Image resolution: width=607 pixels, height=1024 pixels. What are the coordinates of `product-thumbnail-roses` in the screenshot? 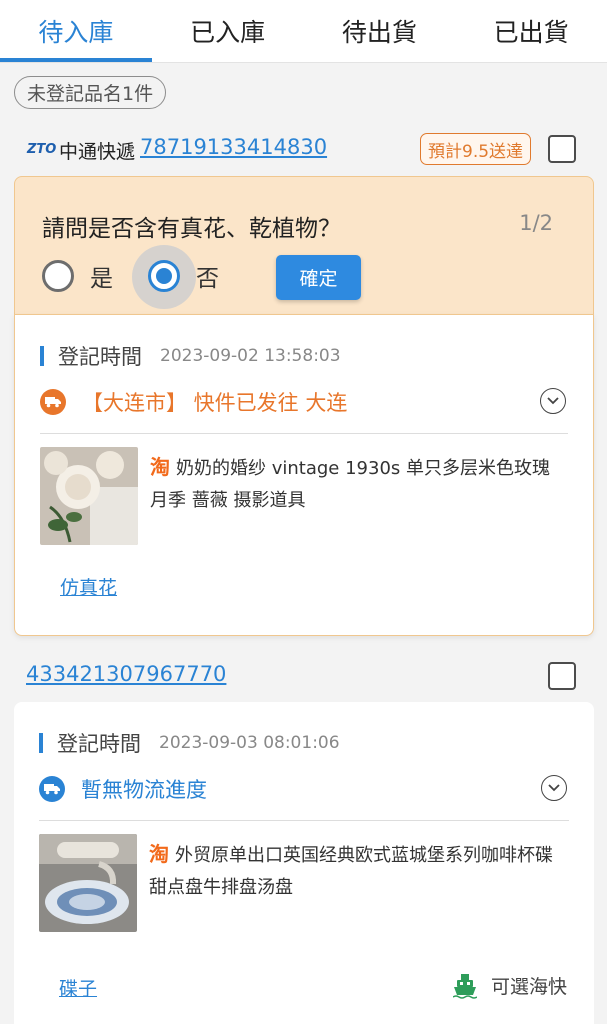 It's located at (89, 496).